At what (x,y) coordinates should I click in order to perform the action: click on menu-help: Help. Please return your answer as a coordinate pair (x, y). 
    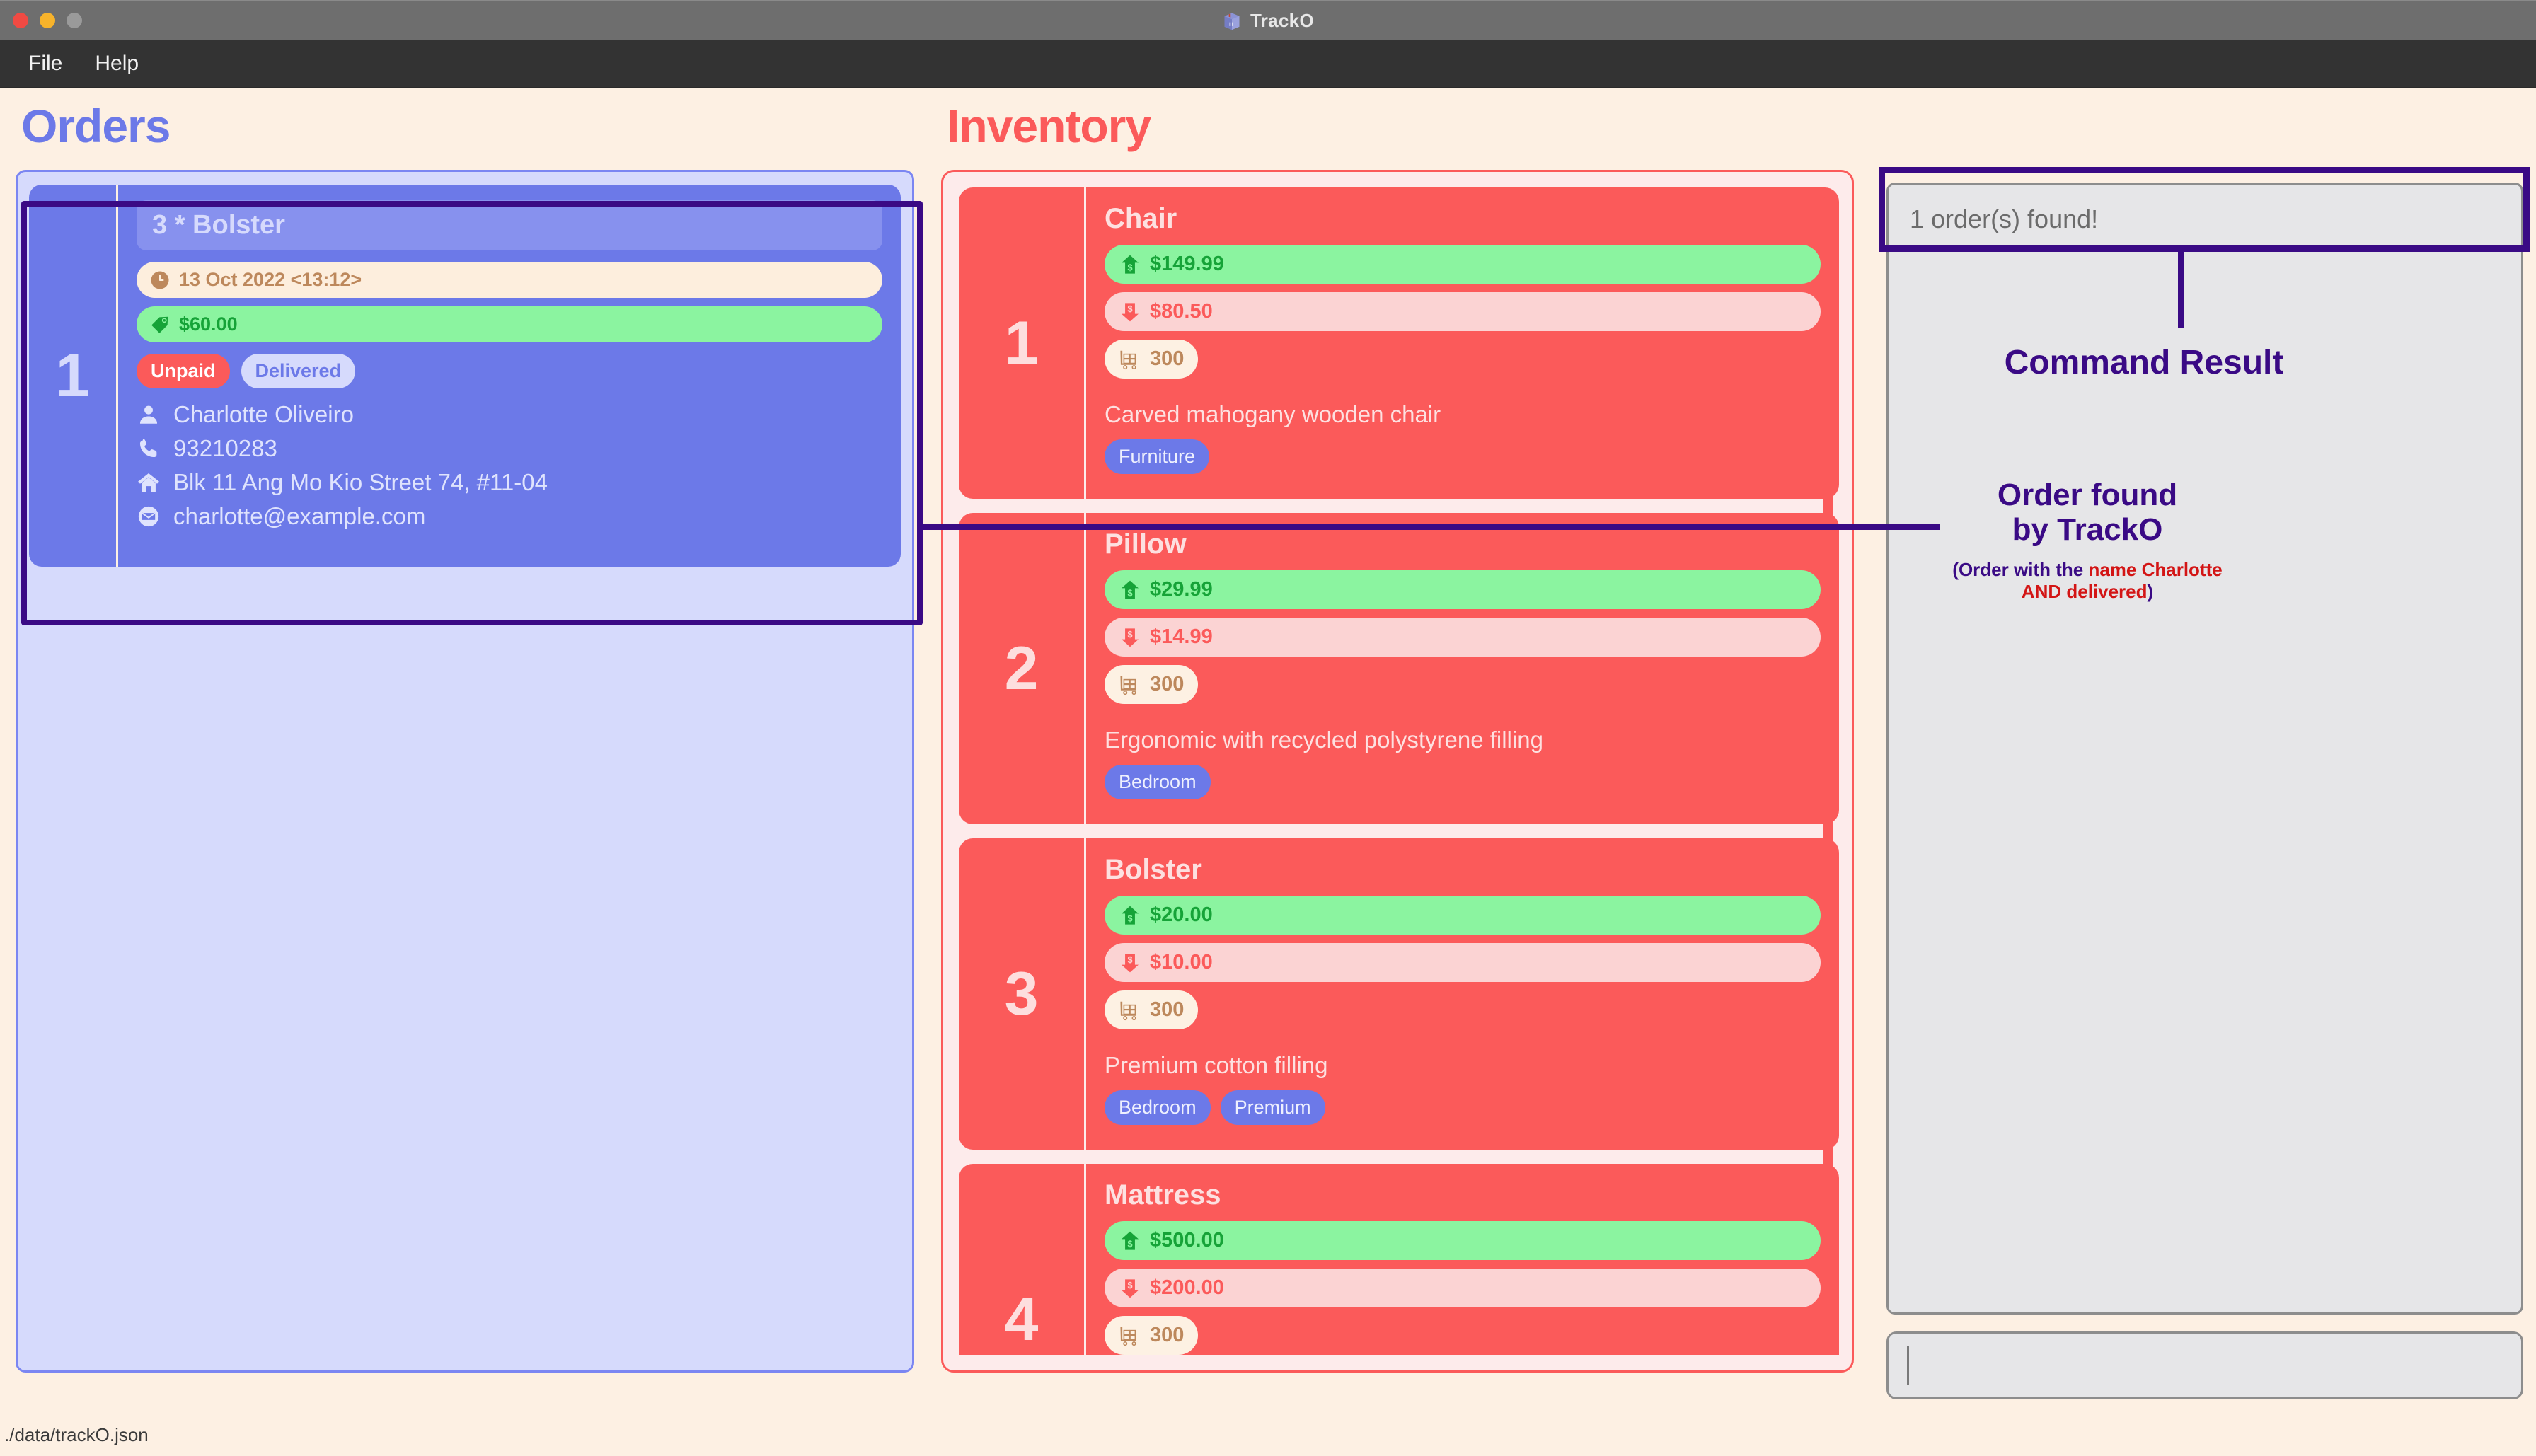
    Looking at the image, I should click on (116, 63).